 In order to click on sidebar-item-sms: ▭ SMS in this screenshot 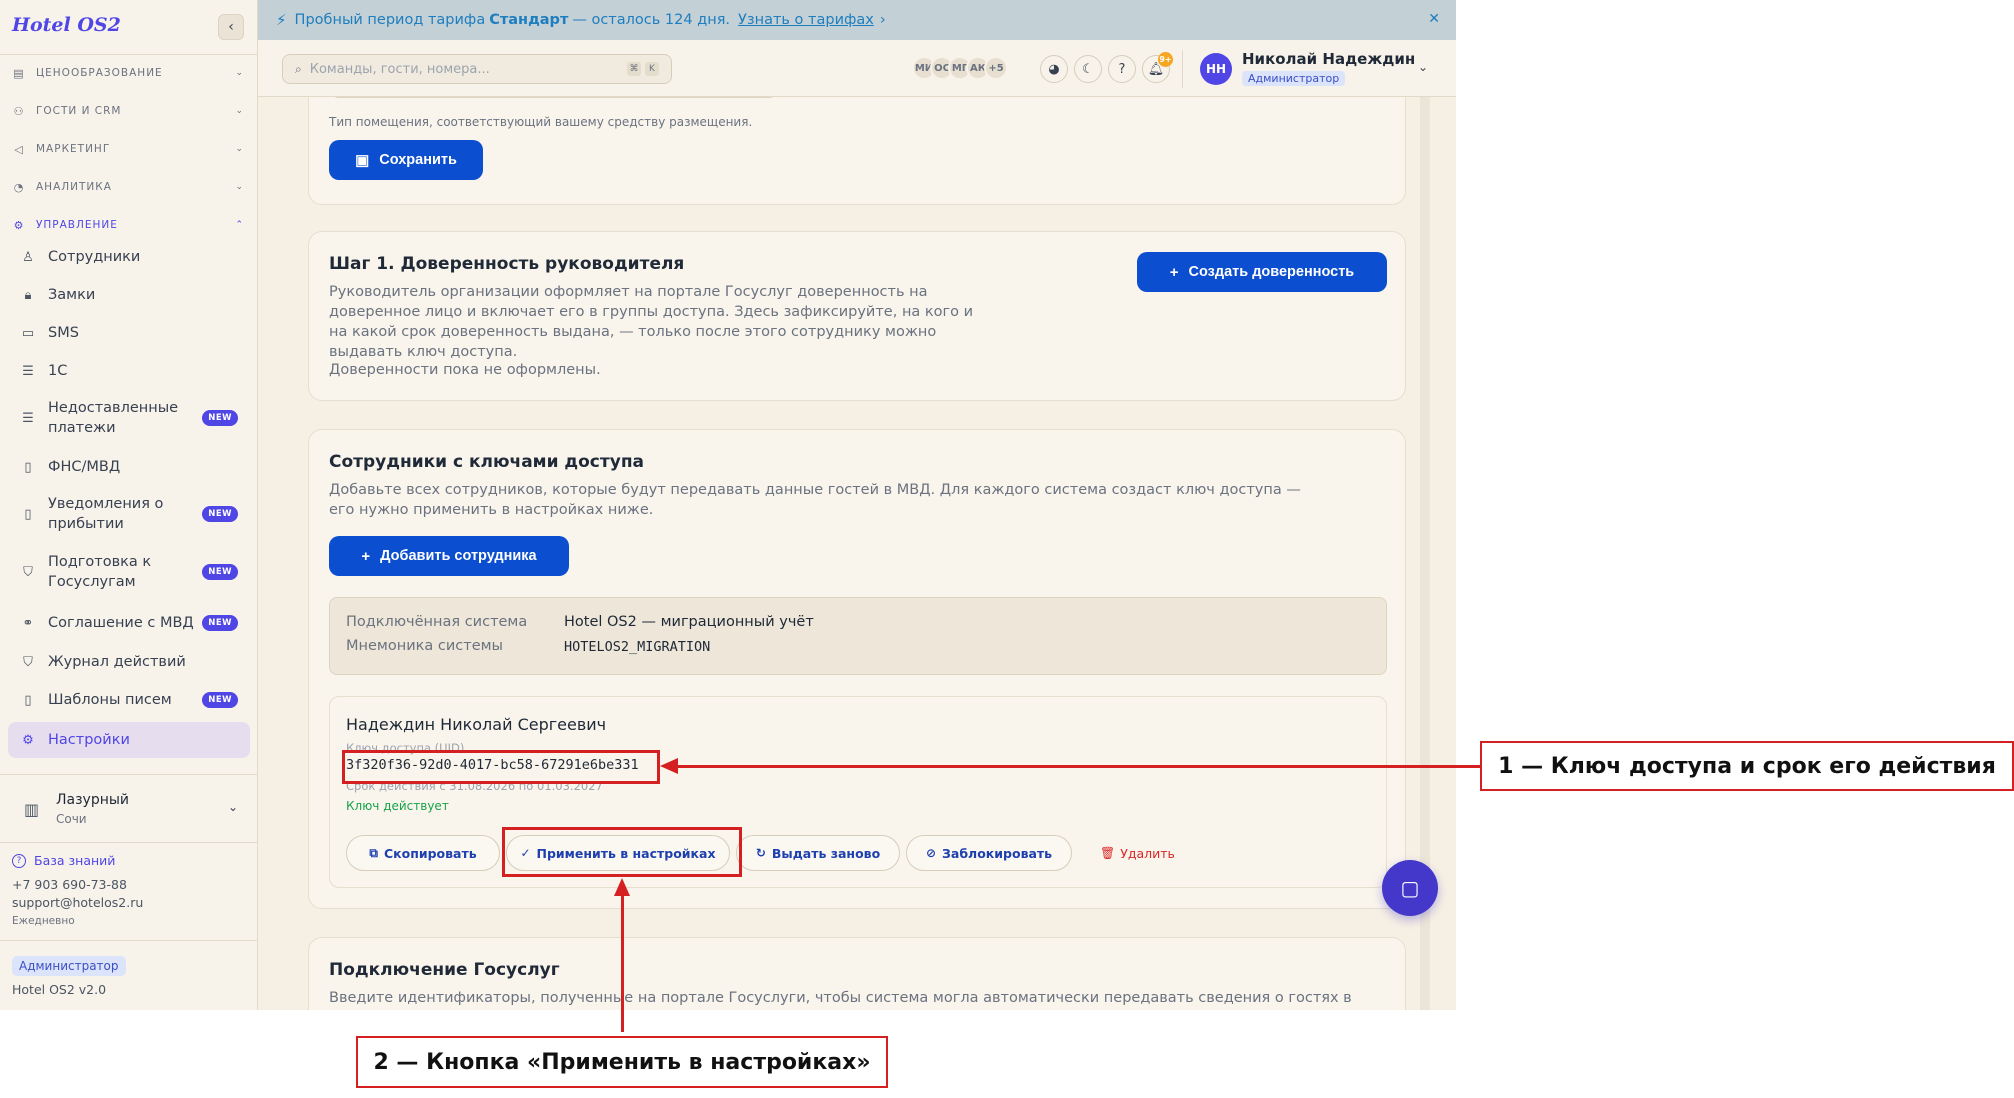, I will do `click(129, 333)`.